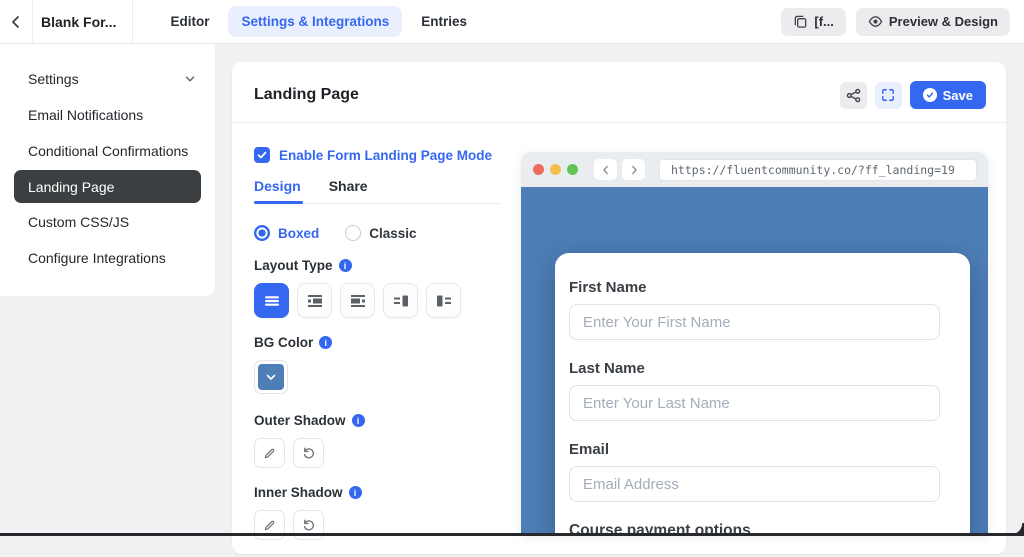  I want to click on layout-media-left-icon, so click(444, 301).